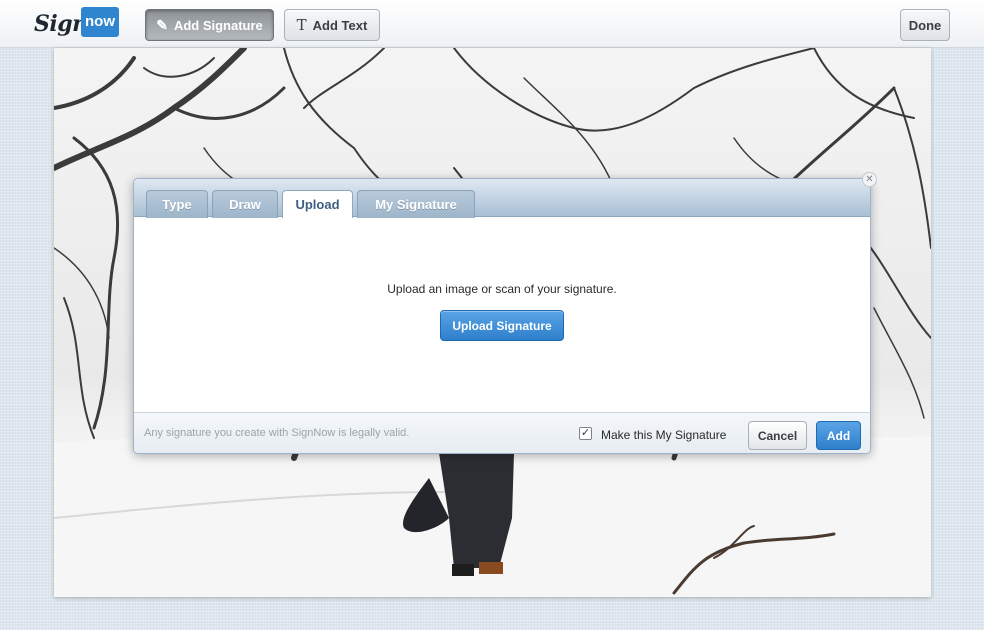 The height and width of the screenshot is (630, 984). Describe the element at coordinates (340, 25) in the screenshot. I see `add-text-label: Add Text` at that location.